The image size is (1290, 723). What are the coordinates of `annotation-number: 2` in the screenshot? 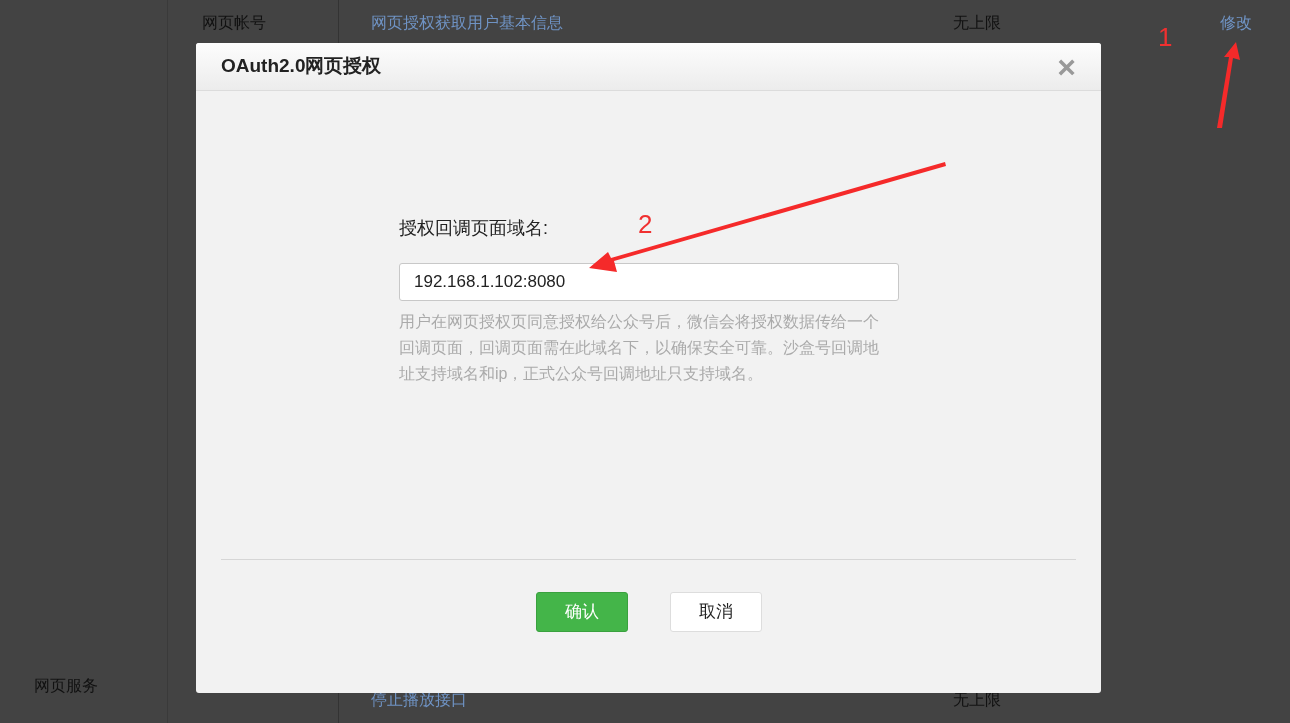 It's located at (645, 224).